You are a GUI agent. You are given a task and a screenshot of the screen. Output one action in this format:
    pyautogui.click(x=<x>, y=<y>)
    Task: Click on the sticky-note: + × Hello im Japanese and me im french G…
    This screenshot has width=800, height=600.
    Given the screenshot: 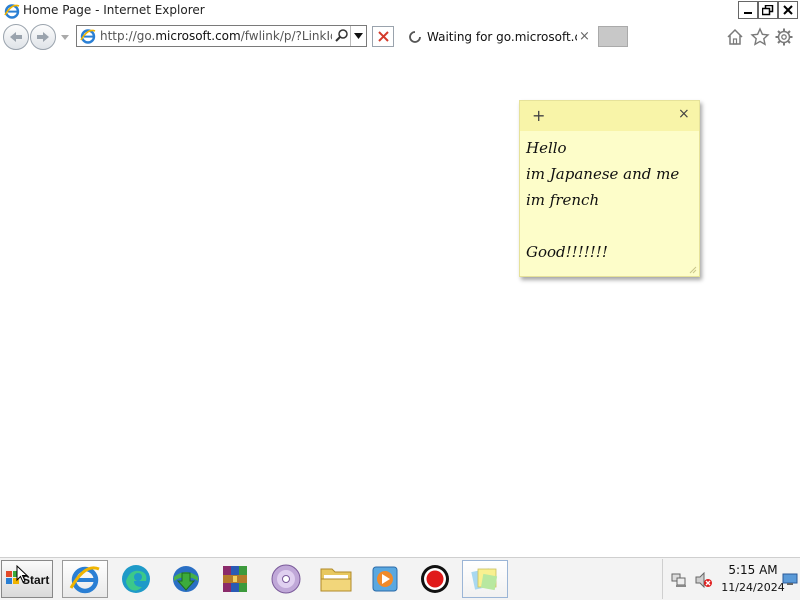 What is the action you would take?
    pyautogui.click(x=609, y=188)
    